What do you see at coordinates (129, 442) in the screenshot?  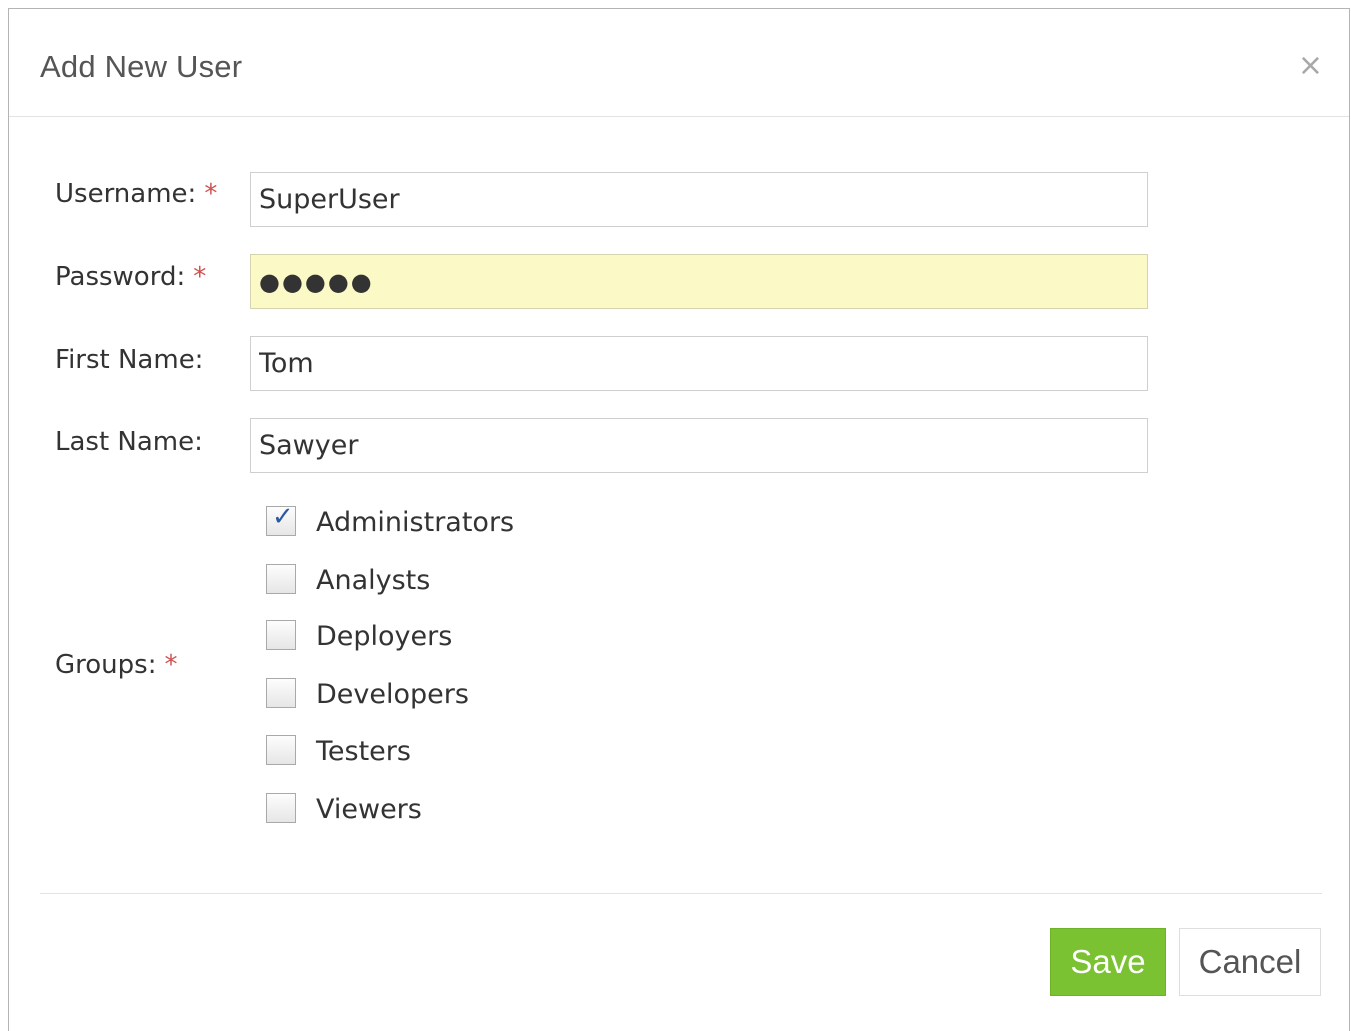 I see `last-name-label: Last Name:` at bounding box center [129, 442].